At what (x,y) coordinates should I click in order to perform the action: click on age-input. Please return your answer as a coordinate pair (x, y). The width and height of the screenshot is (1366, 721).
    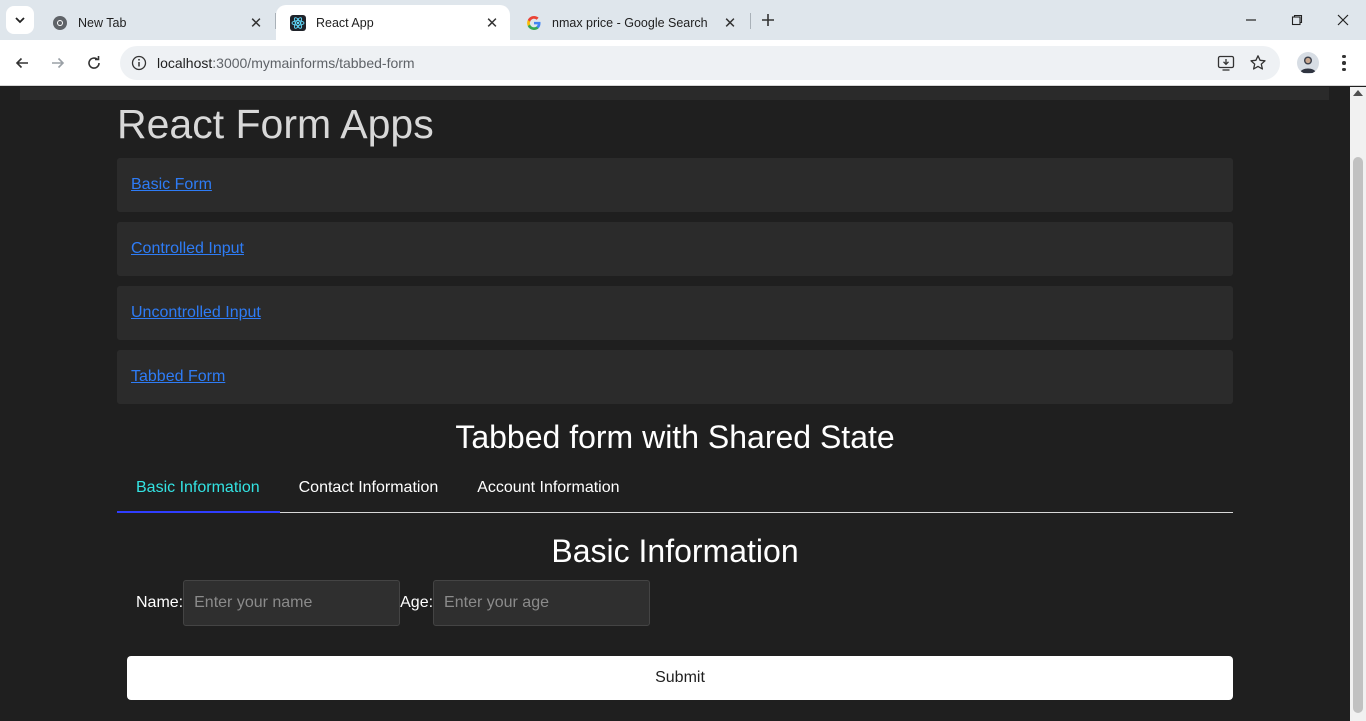
    Looking at the image, I should click on (542, 603).